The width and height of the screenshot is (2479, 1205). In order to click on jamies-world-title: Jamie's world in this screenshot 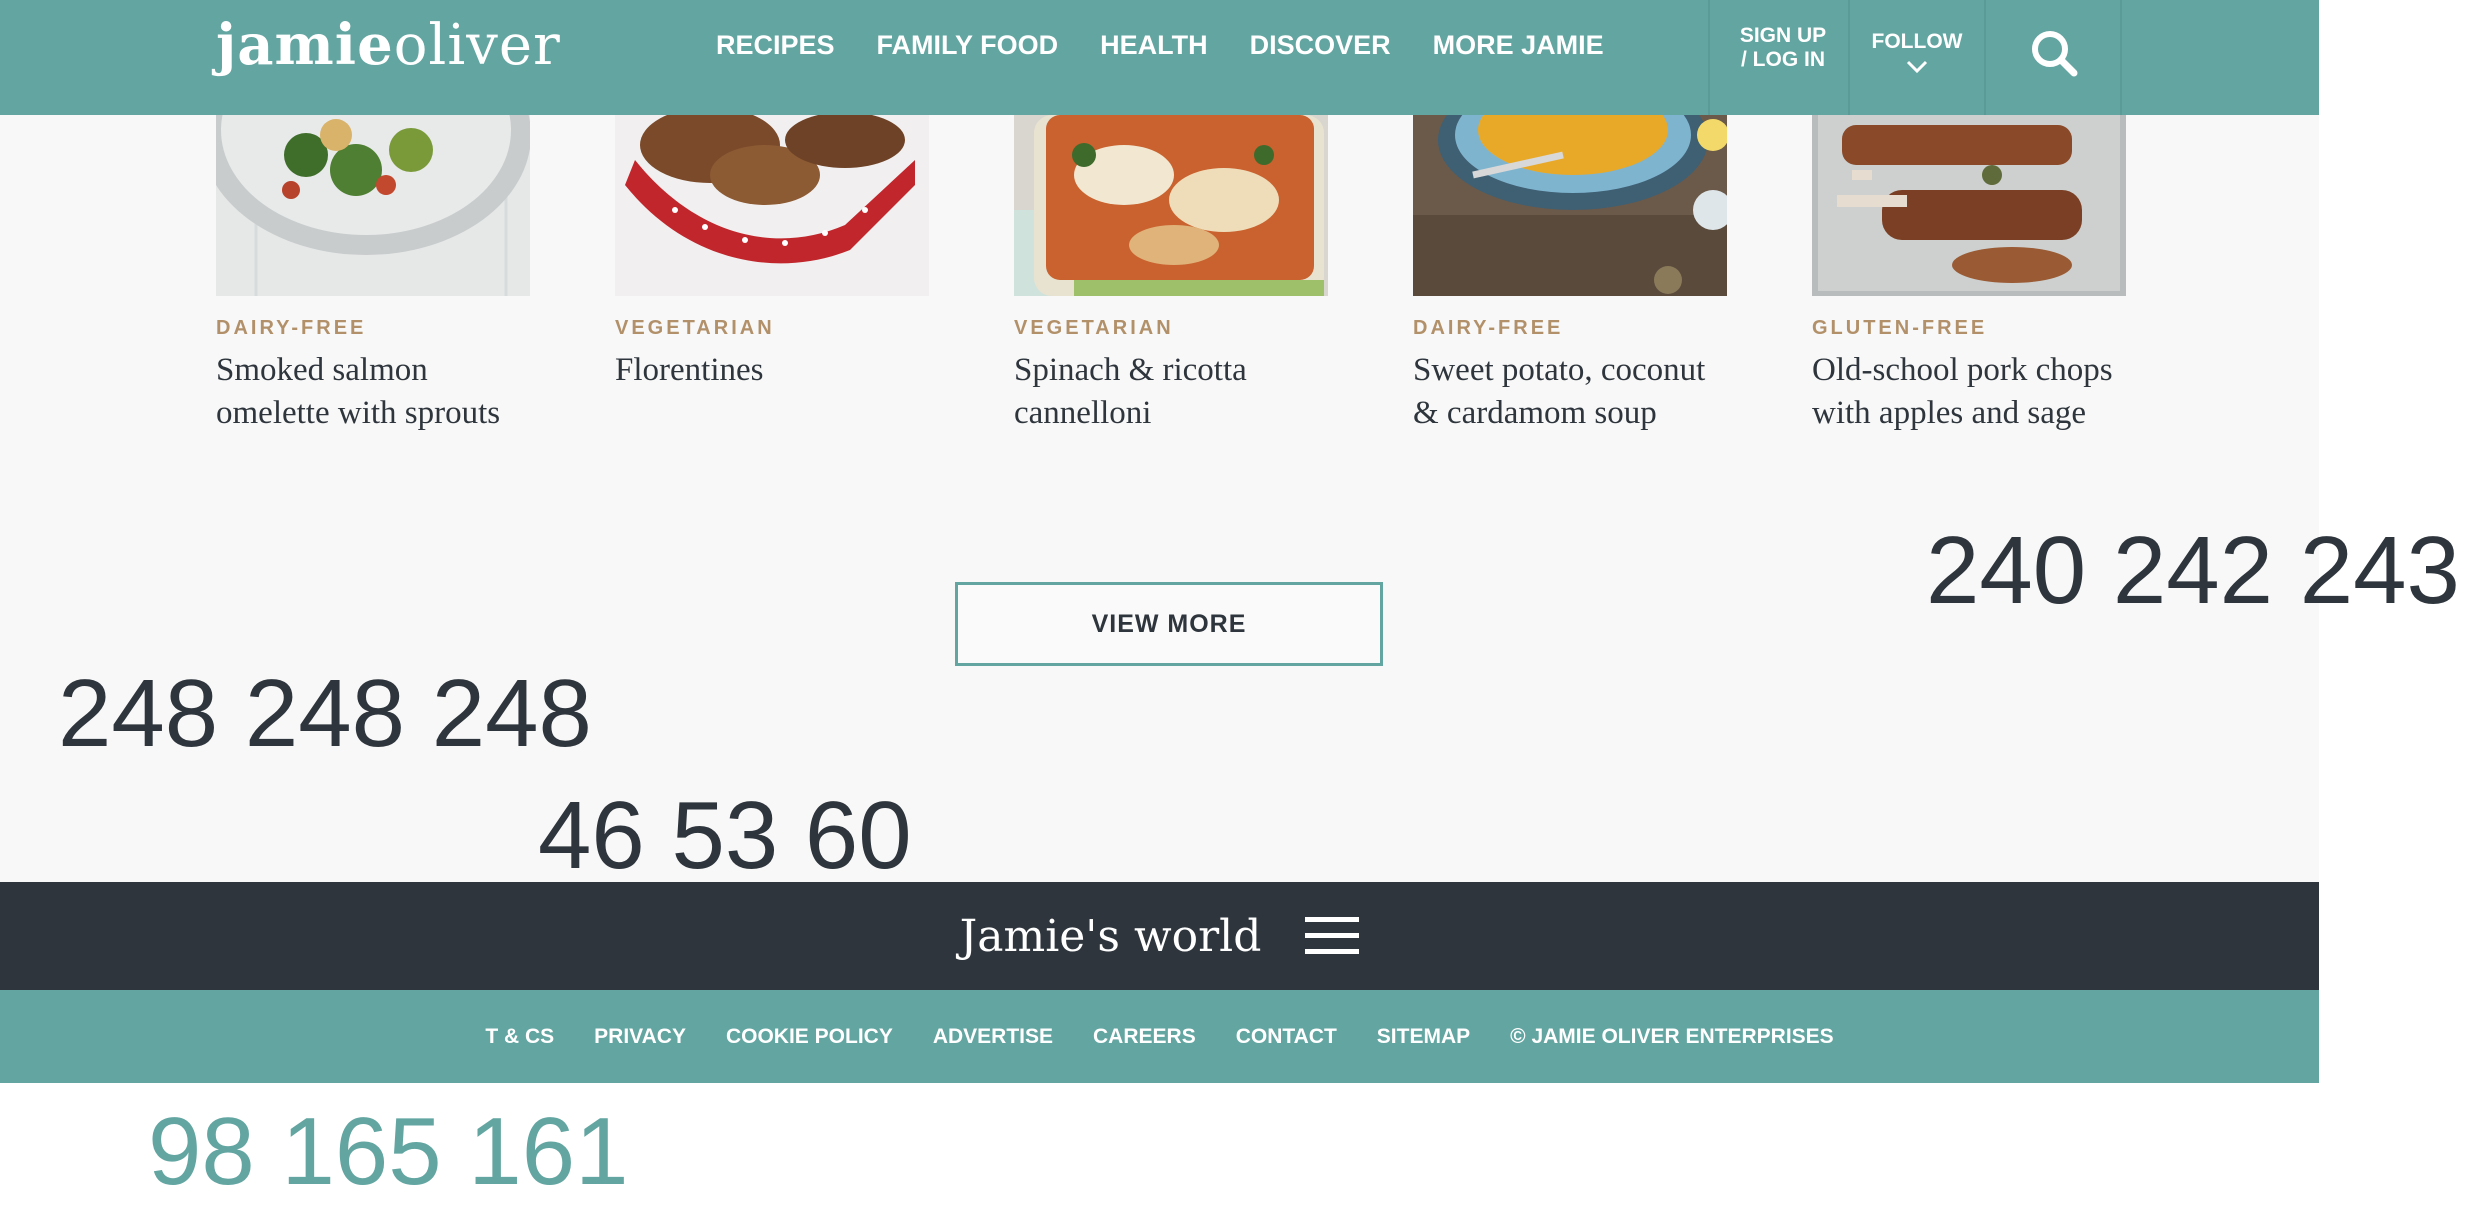, I will do `click(1110, 936)`.